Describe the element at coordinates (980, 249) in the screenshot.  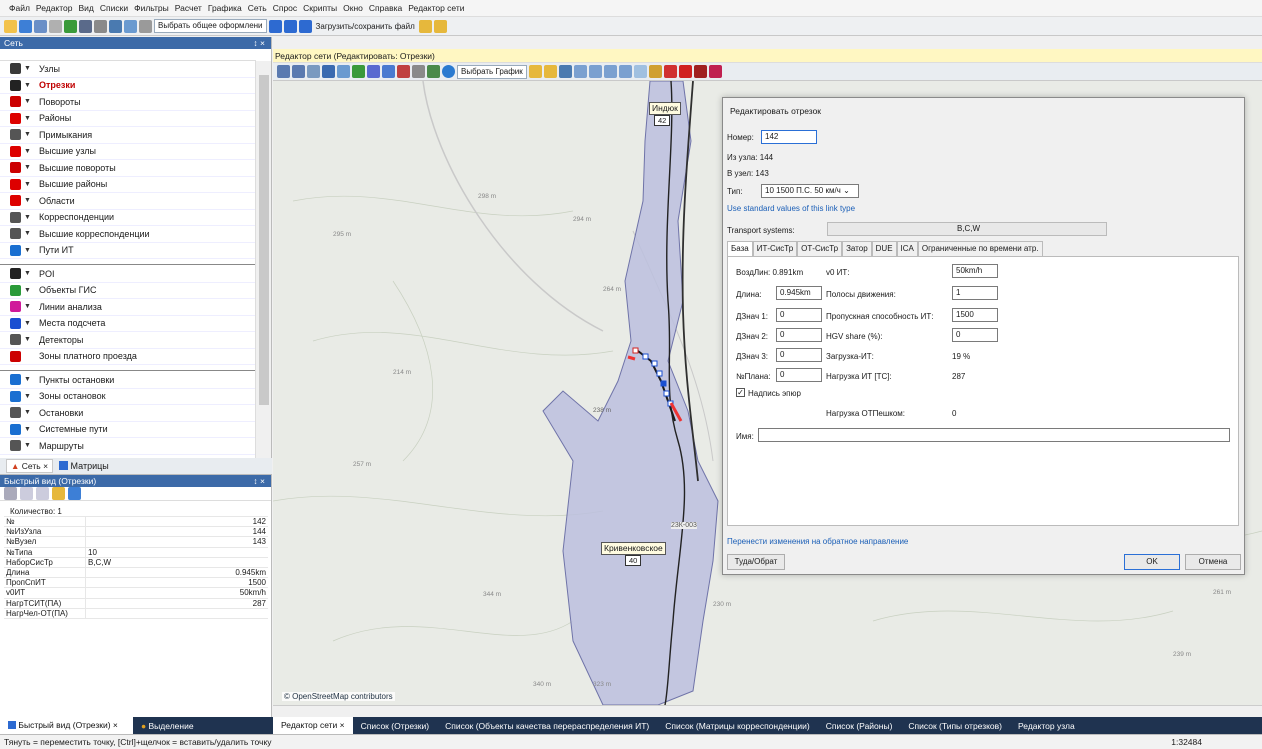
I see `dialog-tab: Ограниченные по времени атр.` at that location.